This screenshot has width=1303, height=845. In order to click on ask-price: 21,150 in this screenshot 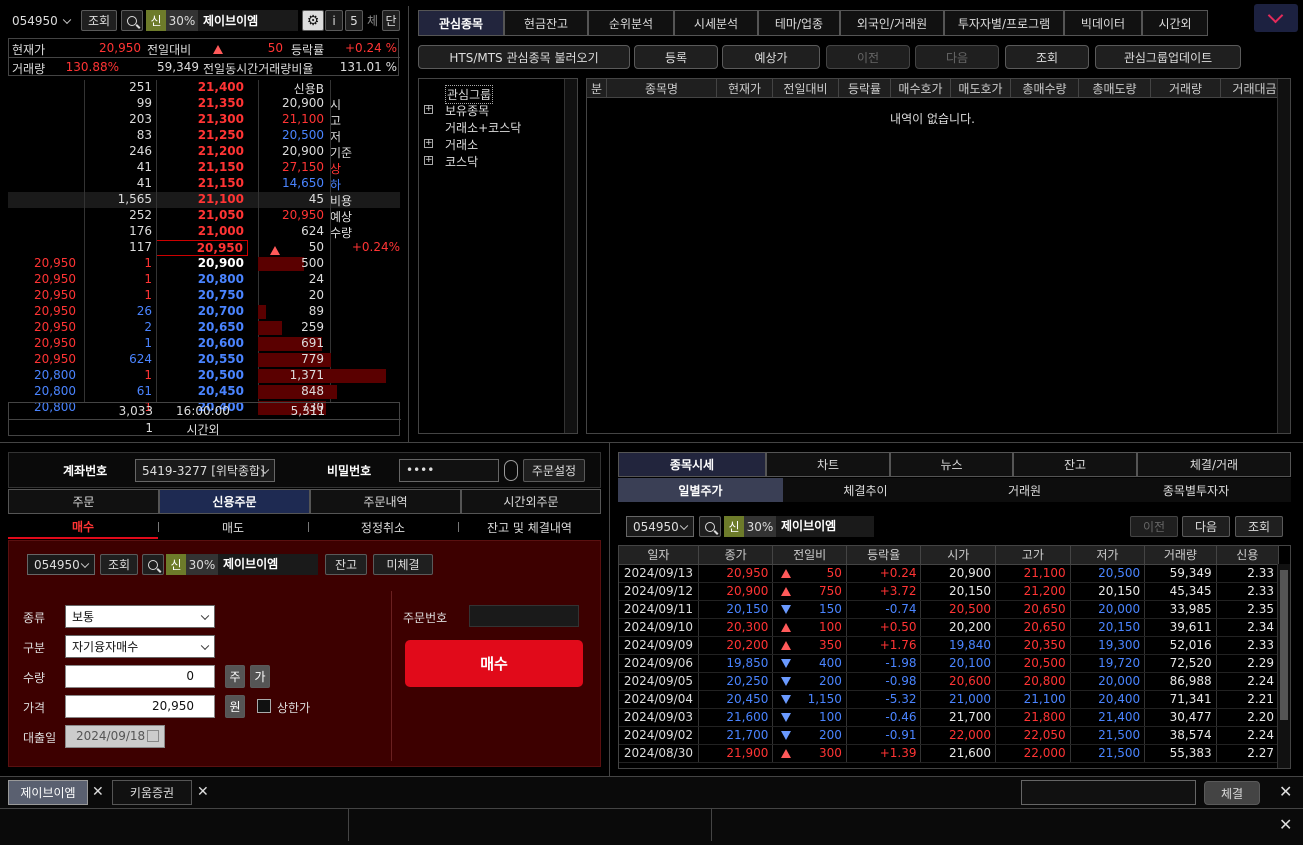, I will do `click(202, 183)`.